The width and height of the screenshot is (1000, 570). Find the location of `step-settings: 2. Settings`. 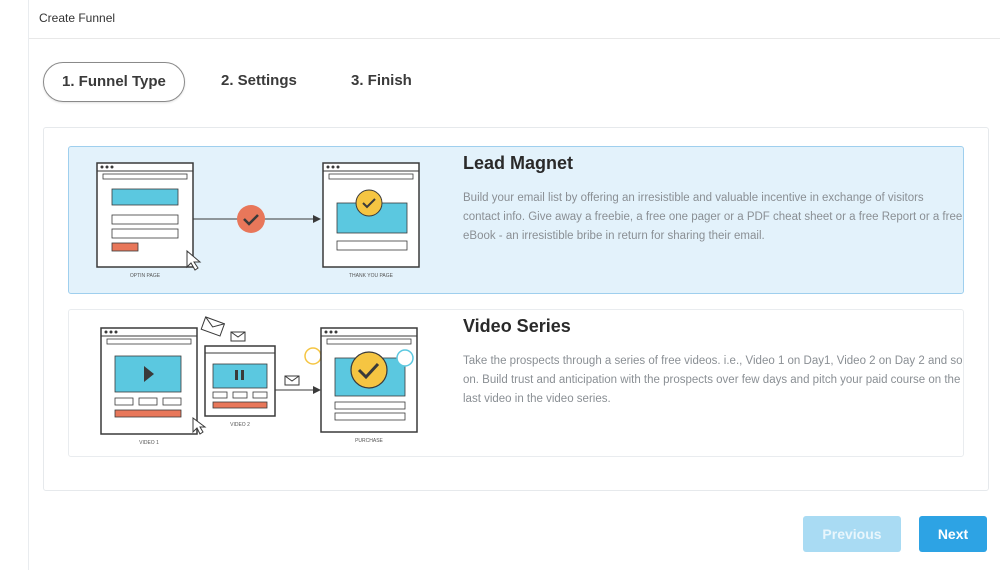

step-settings: 2. Settings is located at coordinates (259, 81).